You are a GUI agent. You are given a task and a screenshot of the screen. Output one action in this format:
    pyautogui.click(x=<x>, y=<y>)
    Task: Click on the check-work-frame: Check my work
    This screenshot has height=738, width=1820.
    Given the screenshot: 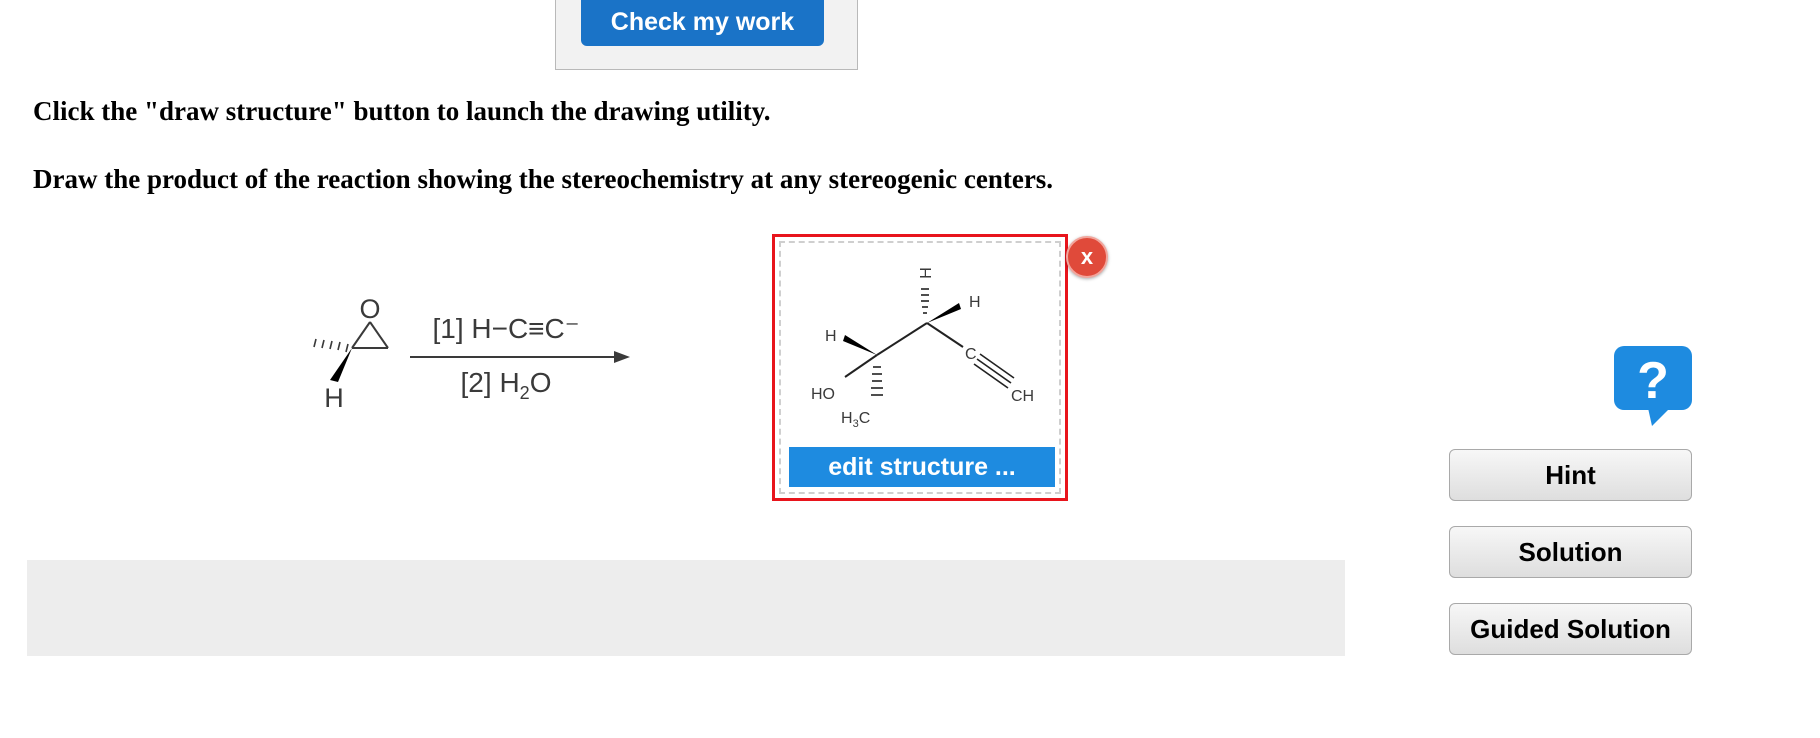 What is the action you would take?
    pyautogui.click(x=706, y=35)
    